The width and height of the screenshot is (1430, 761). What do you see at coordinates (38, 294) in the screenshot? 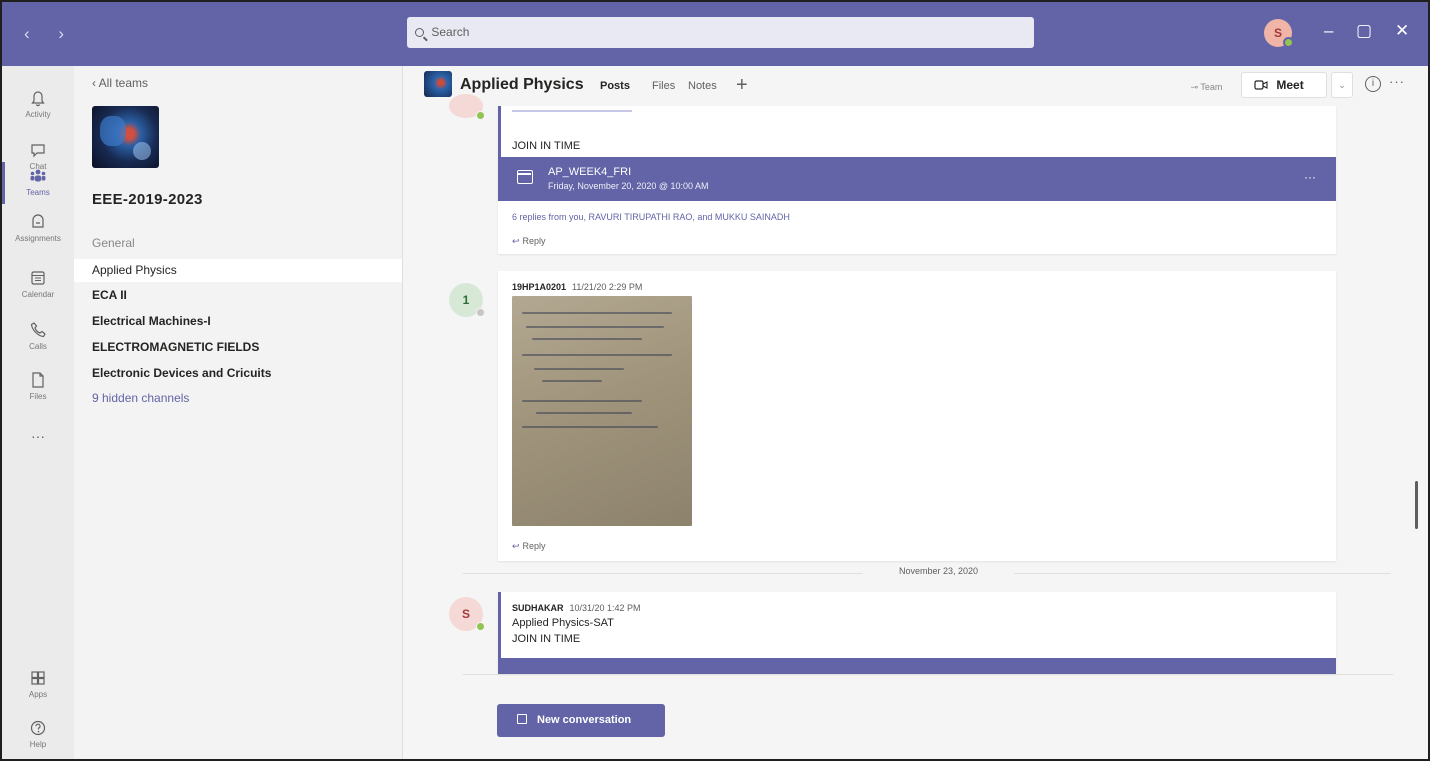
I see `rail-label: Calendar` at bounding box center [38, 294].